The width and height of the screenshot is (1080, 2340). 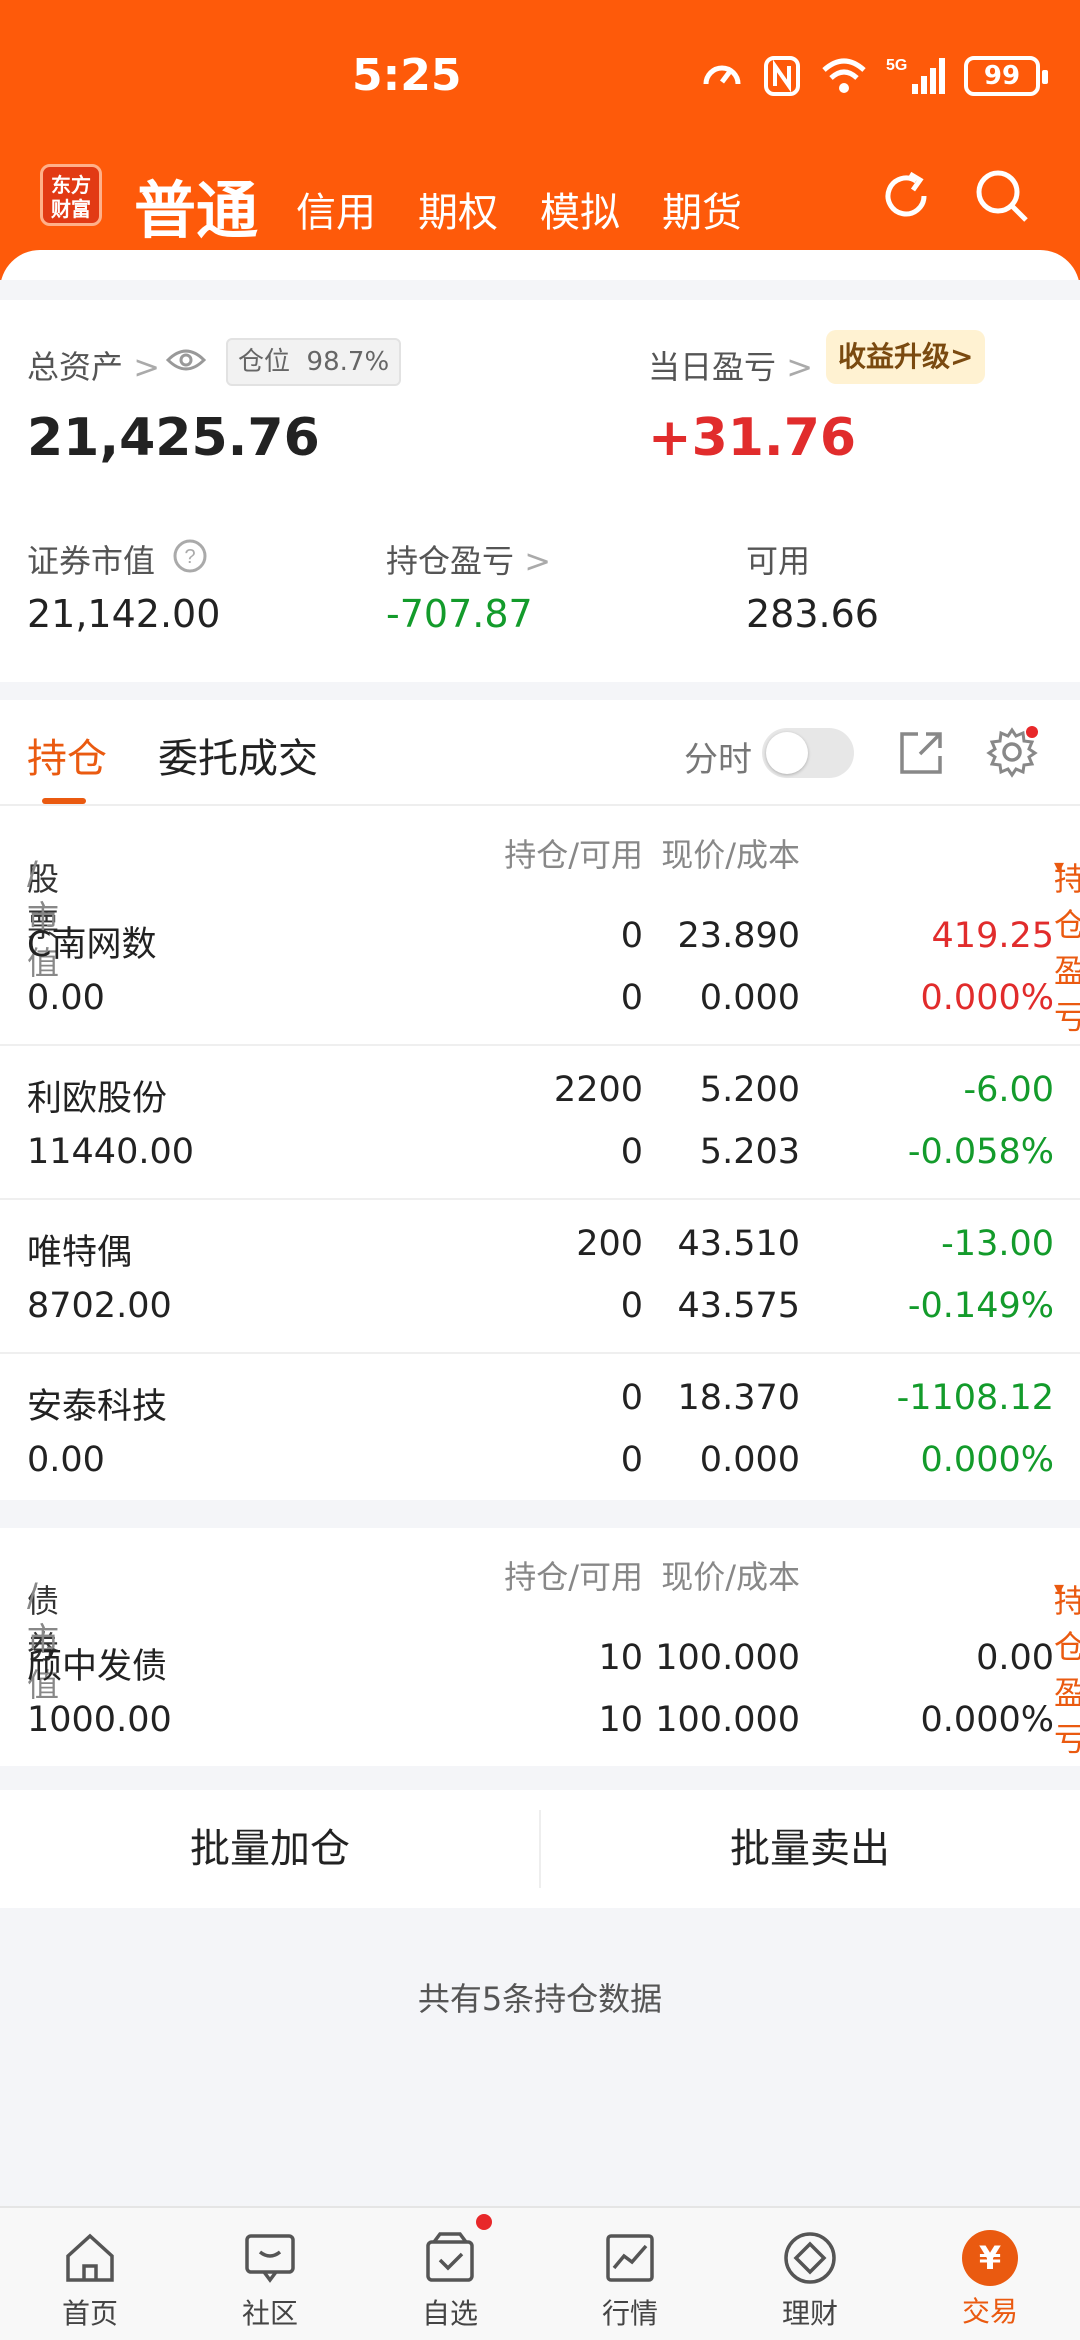 I want to click on nav-home: 首页, so click(x=90, y=2280).